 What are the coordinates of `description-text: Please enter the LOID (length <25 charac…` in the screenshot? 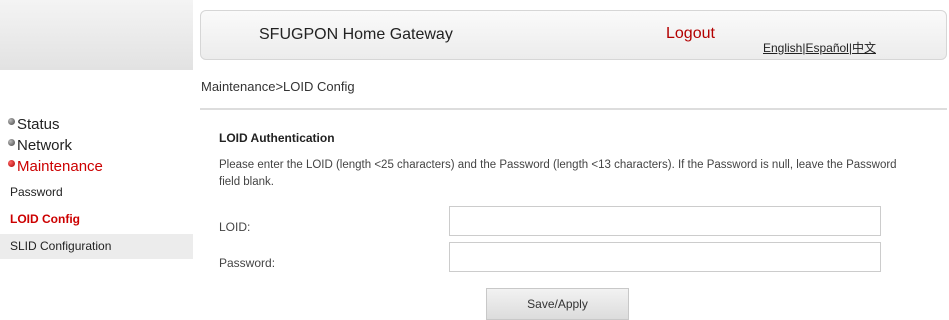 It's located at (558, 173).